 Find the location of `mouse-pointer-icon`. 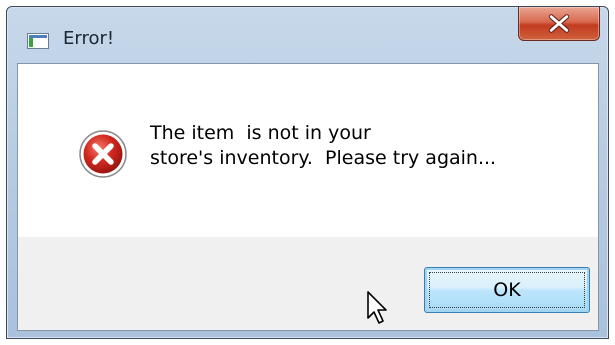

mouse-pointer-icon is located at coordinates (377, 307).